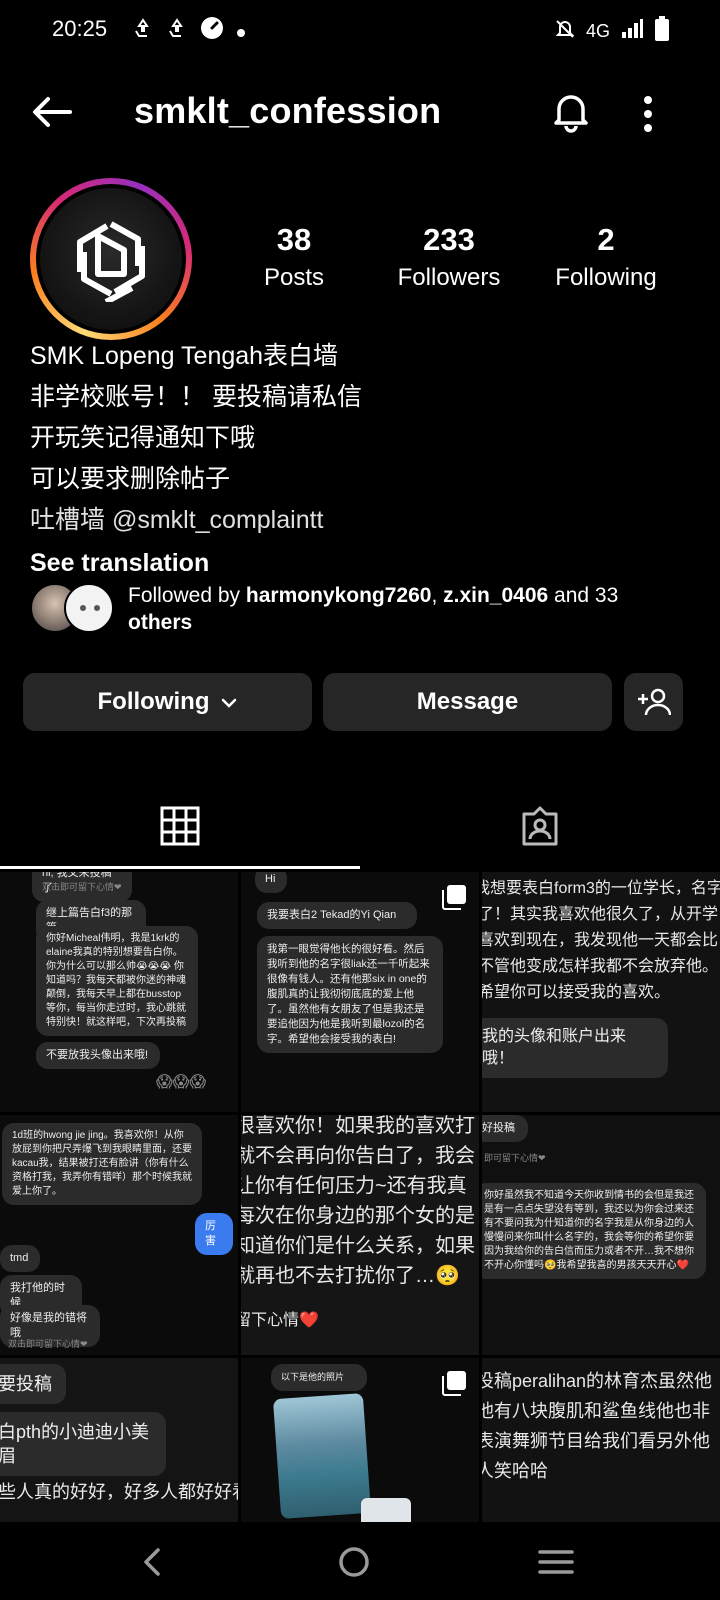 This screenshot has width=720, height=1600. What do you see at coordinates (214, 1234) in the screenshot?
I see `chat-bubble-sent: 厉害` at bounding box center [214, 1234].